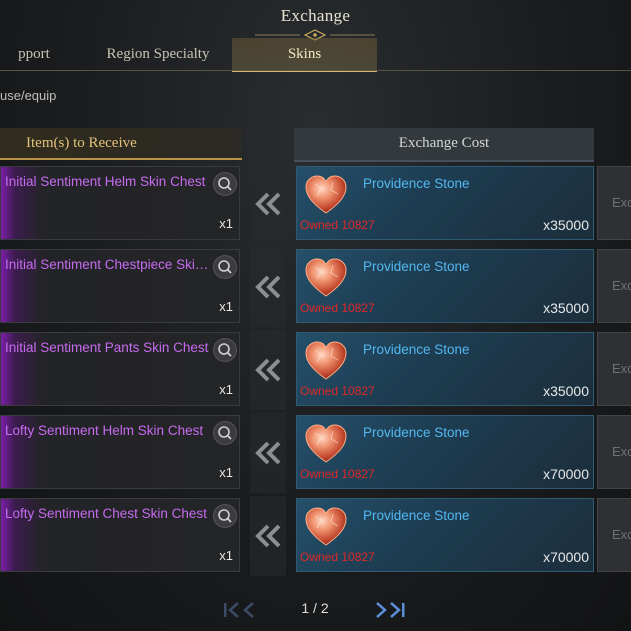  I want to click on receive-item-slot: Lofty Sentiment Helm Skin Chest x1, so click(120, 452).